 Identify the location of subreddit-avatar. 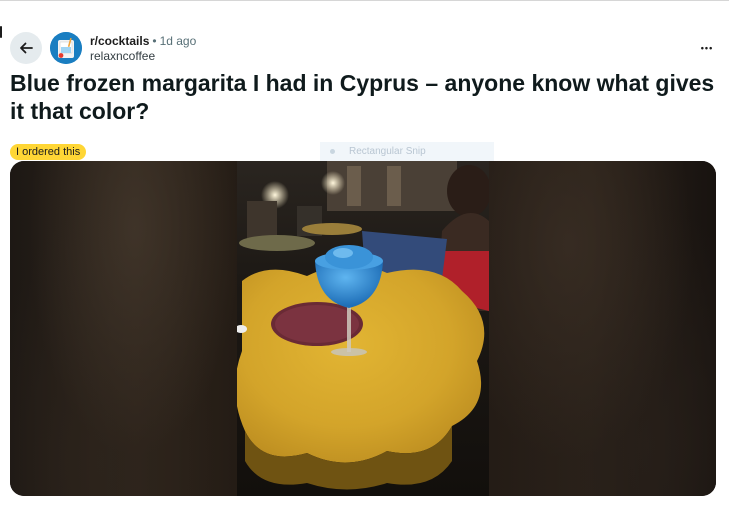
(66, 48).